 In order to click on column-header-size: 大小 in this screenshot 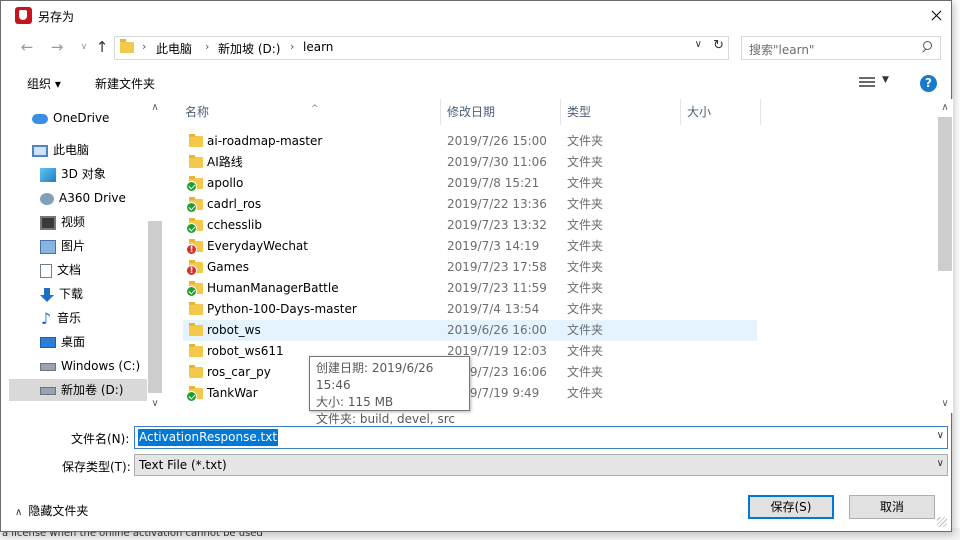, I will do `click(721, 112)`.